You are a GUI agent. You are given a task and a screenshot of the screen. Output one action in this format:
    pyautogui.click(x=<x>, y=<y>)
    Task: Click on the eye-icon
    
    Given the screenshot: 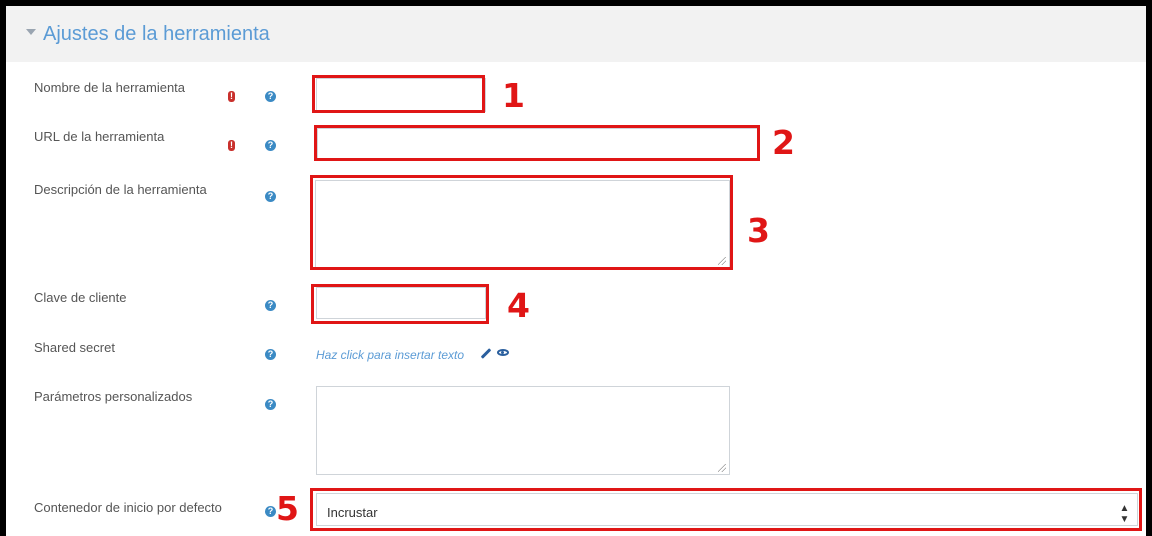 What is the action you would take?
    pyautogui.click(x=503, y=352)
    